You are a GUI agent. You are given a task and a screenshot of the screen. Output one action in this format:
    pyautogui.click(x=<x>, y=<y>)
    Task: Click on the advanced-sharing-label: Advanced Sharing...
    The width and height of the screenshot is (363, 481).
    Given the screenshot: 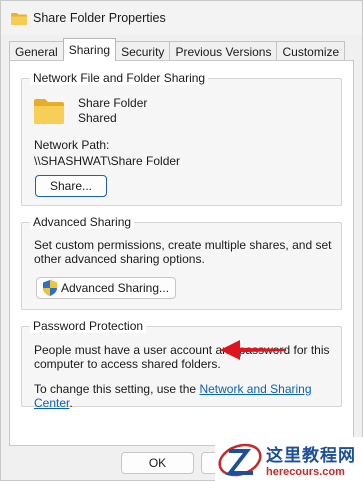 What is the action you would take?
    pyautogui.click(x=115, y=288)
    